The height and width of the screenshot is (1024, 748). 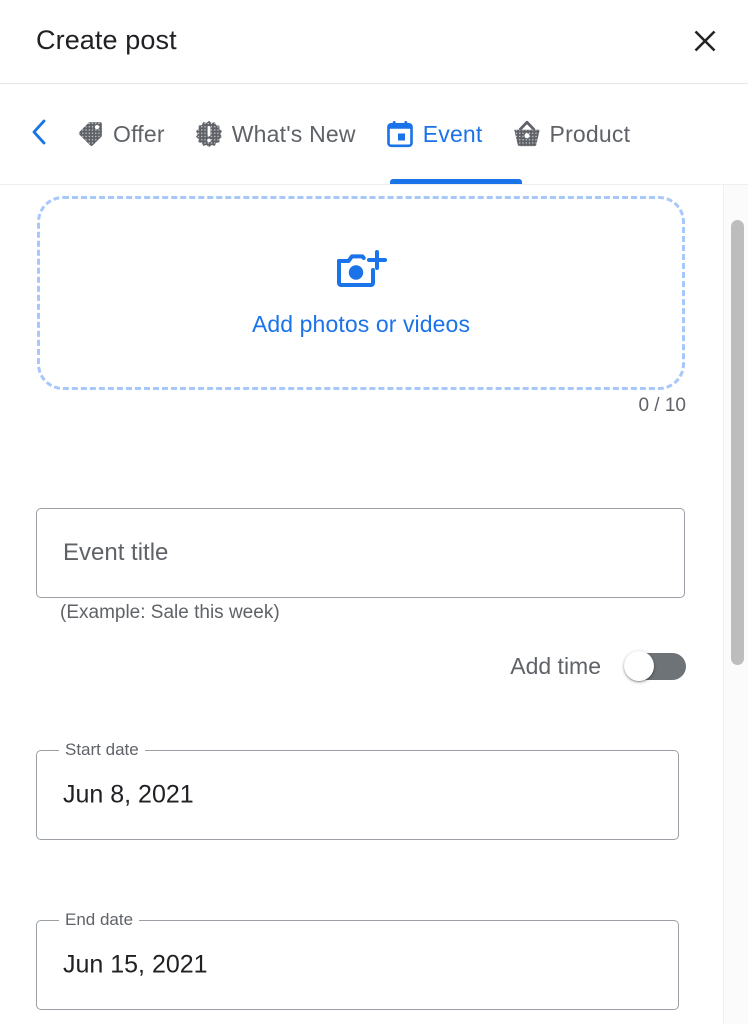 I want to click on active-tab-indicator, so click(x=456, y=181).